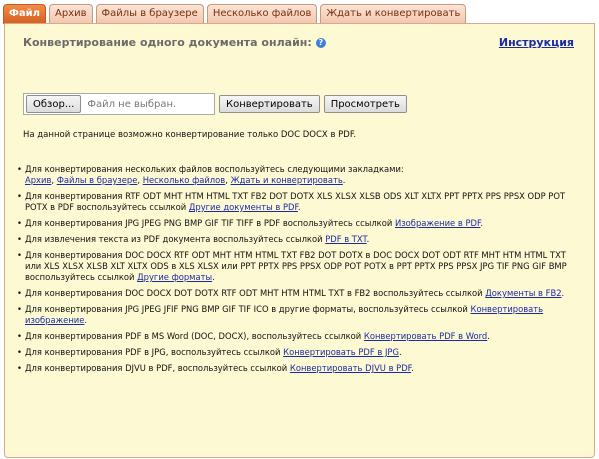  I want to click on link-other-docs-to-pdf: Другие документы в PDF, so click(243, 207).